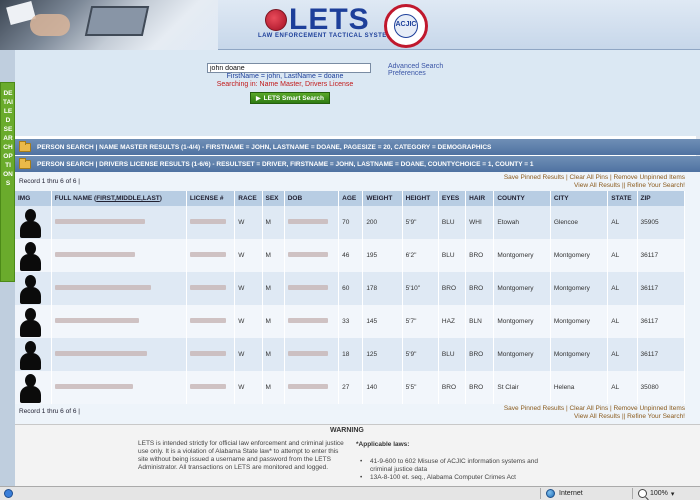 The image size is (700, 500). Describe the element at coordinates (25, 146) in the screenshot. I see `folder-icon` at that location.